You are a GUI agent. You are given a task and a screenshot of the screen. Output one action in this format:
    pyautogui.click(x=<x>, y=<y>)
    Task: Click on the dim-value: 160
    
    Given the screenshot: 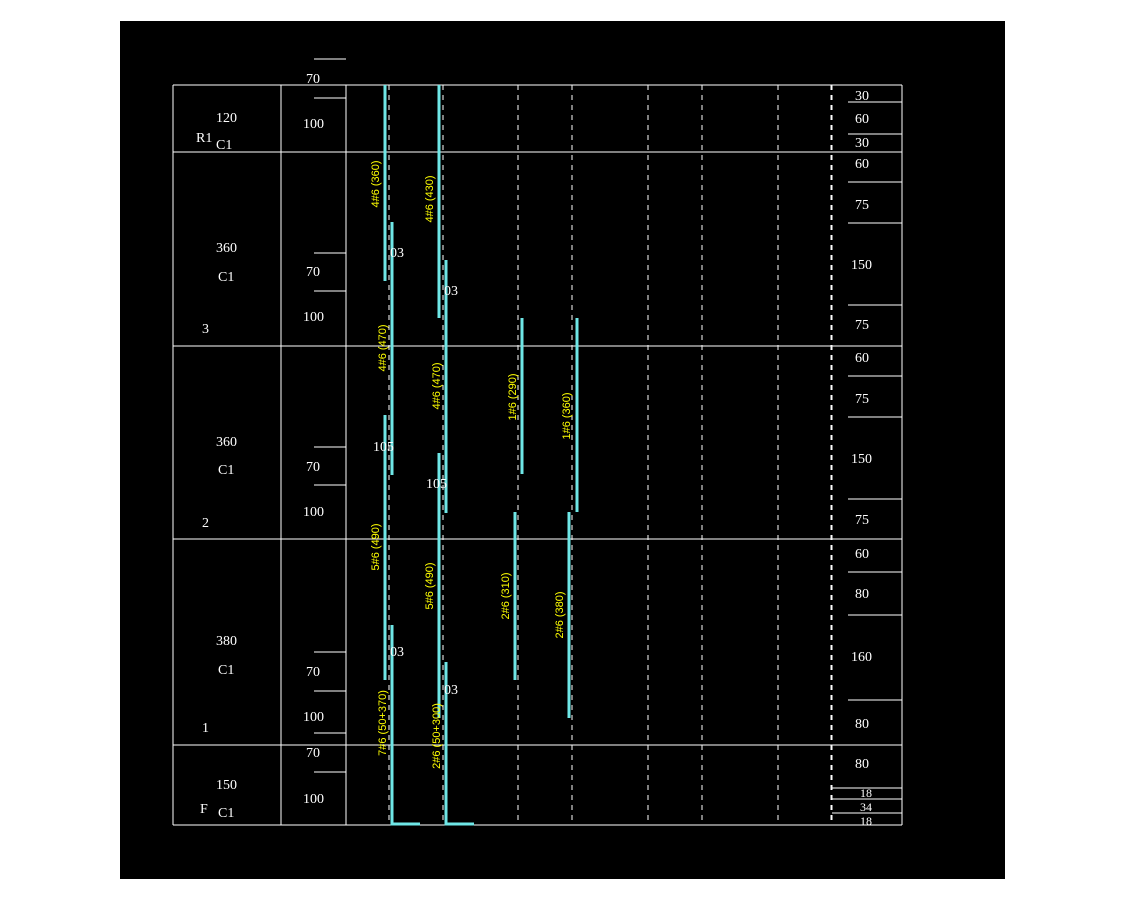 What is the action you would take?
    pyautogui.click(x=861, y=657)
    